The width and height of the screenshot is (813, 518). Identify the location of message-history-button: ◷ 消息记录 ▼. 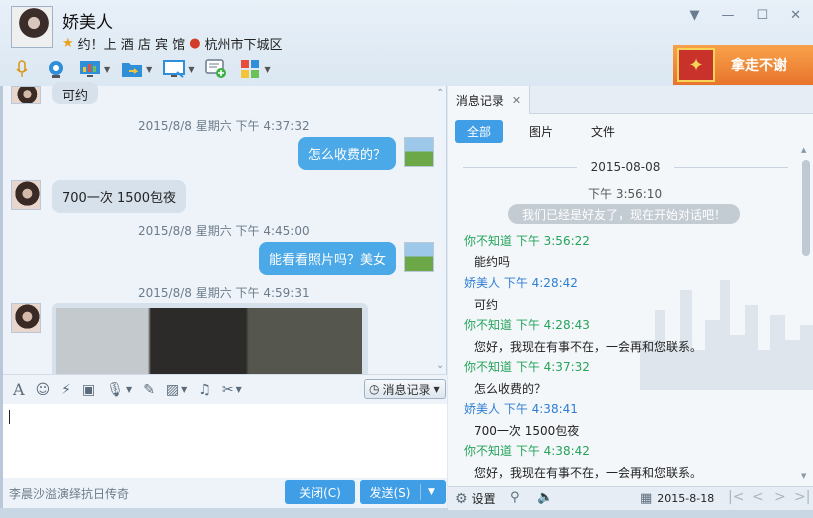
(405, 389).